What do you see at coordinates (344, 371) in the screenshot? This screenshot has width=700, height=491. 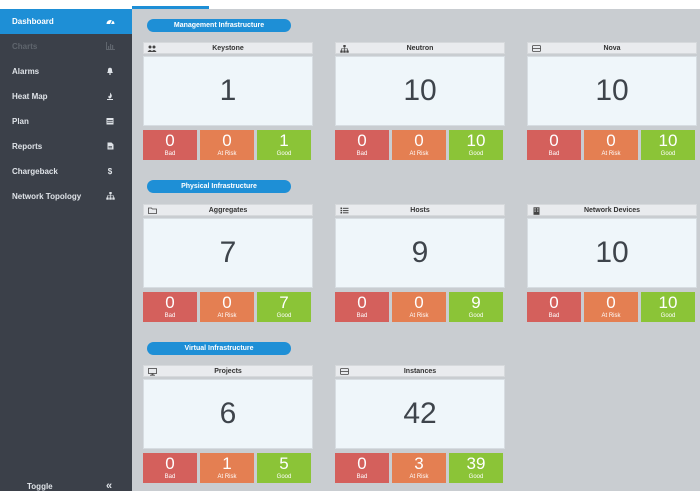 I see `server-icon` at bounding box center [344, 371].